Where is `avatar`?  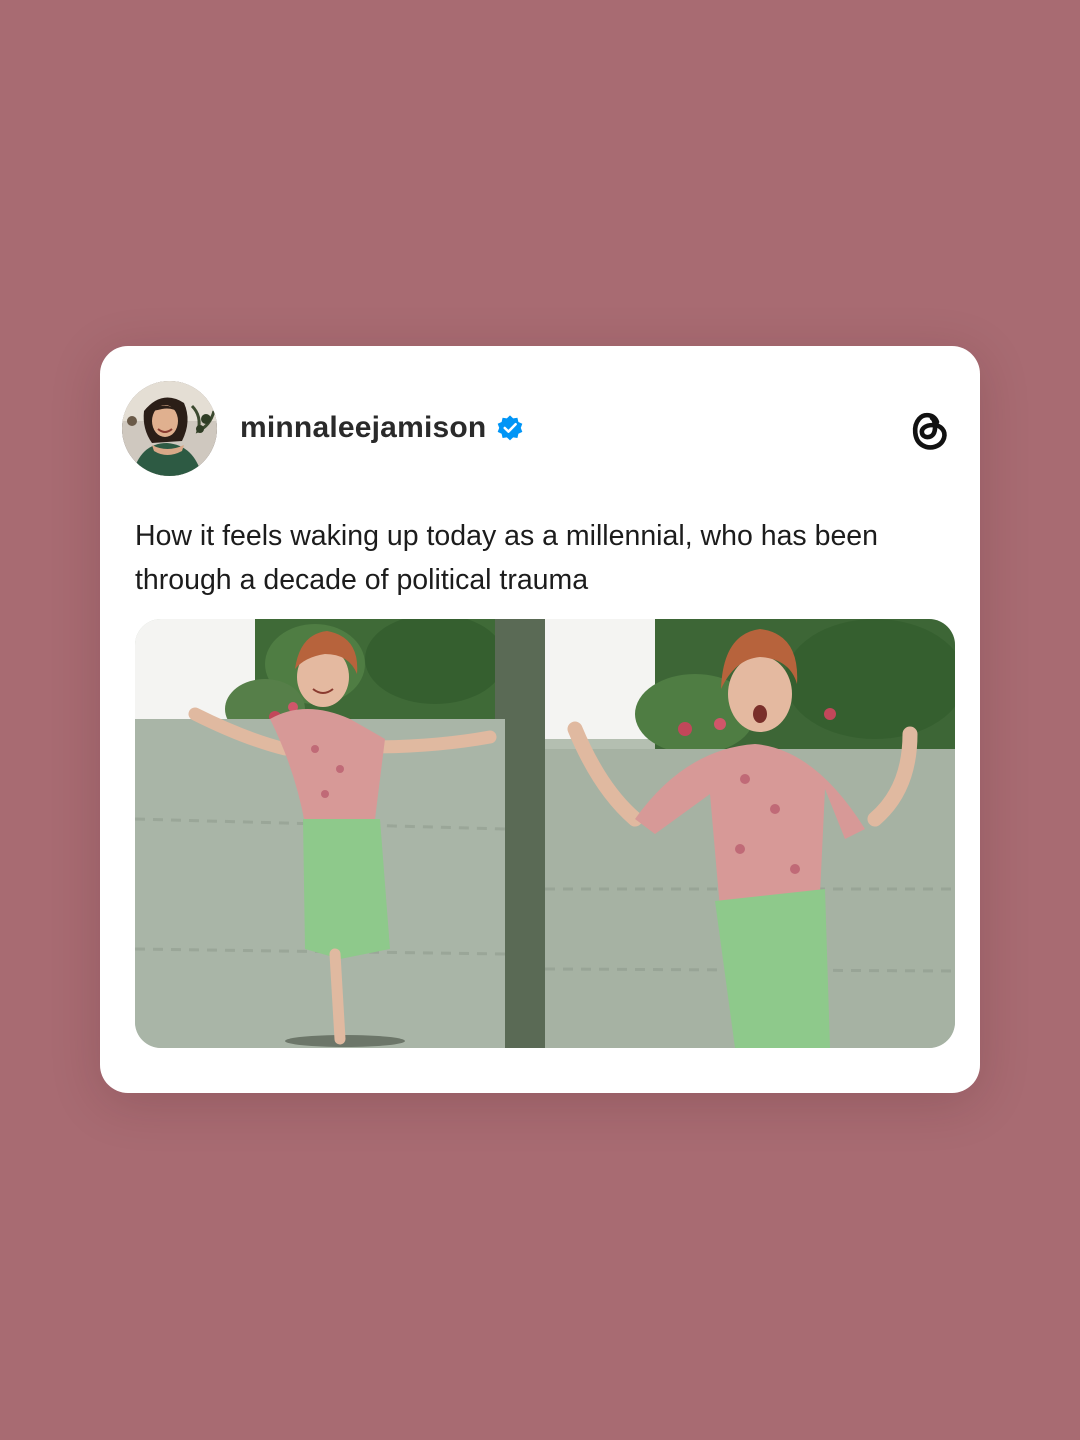
avatar is located at coordinates (169, 428).